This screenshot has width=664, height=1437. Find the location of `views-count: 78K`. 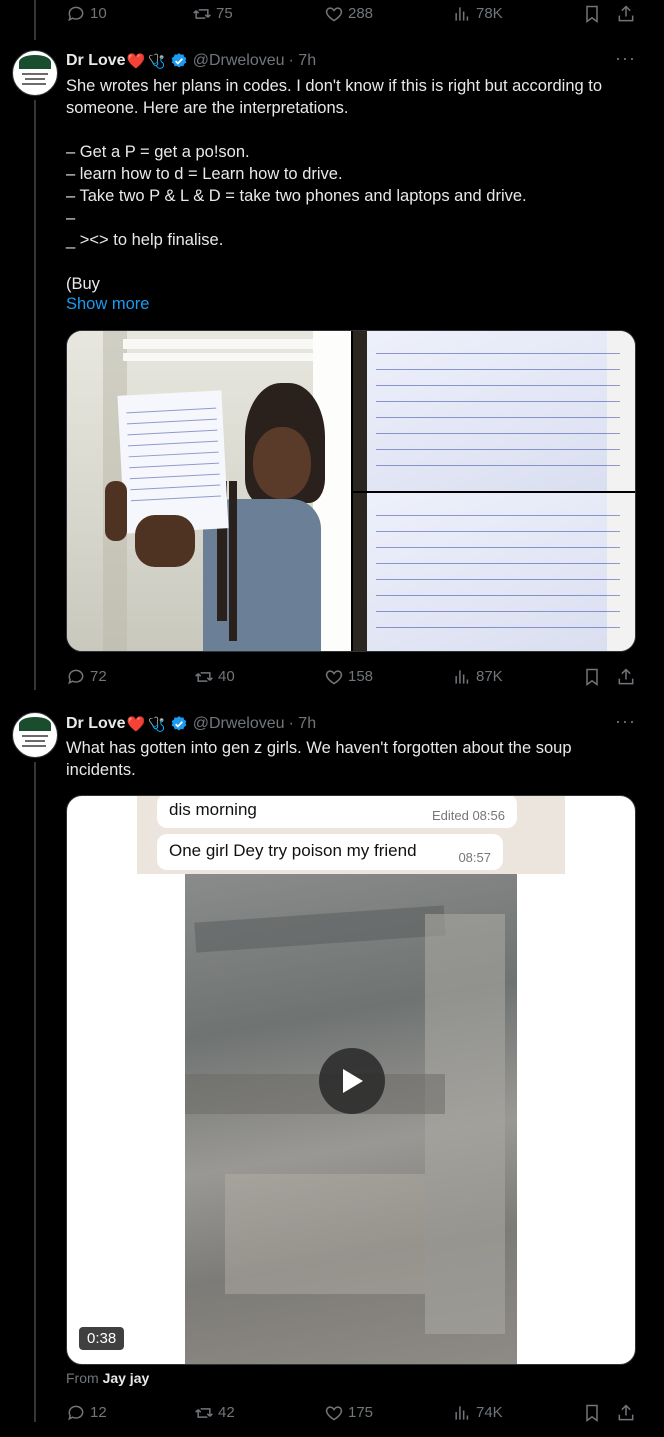

views-count: 78K is located at coordinates (489, 13).